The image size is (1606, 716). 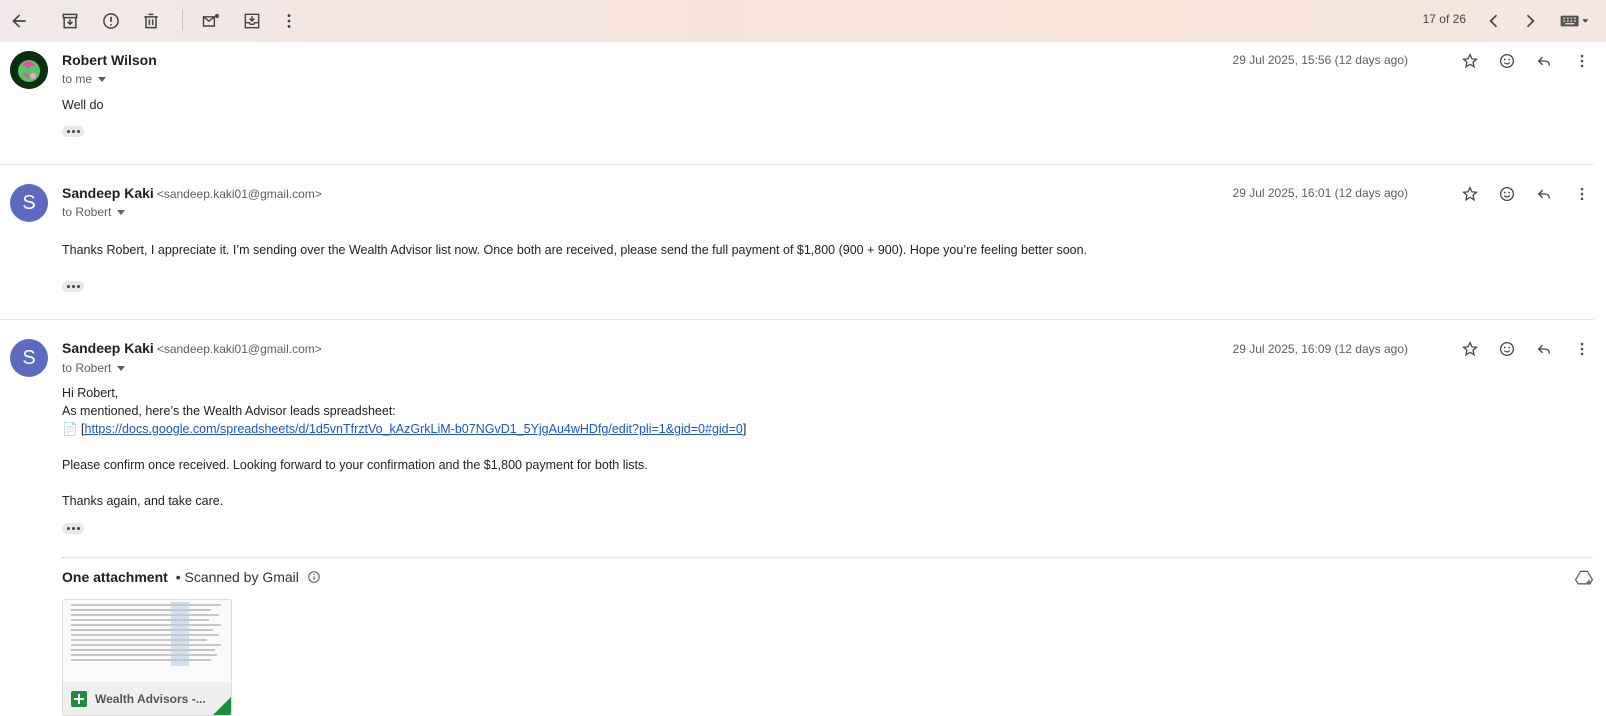 What do you see at coordinates (744, 429) in the screenshot?
I see `link-suffix: ]` at bounding box center [744, 429].